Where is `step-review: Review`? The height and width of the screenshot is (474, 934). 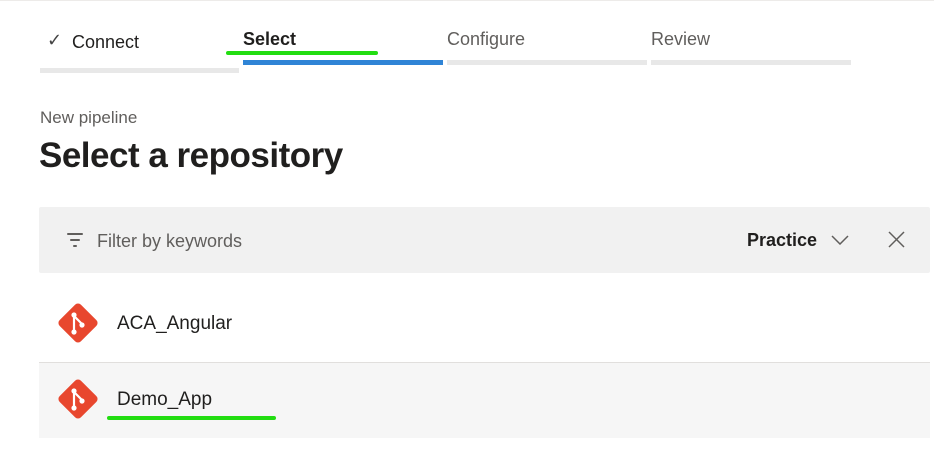 step-review: Review is located at coordinates (751, 35).